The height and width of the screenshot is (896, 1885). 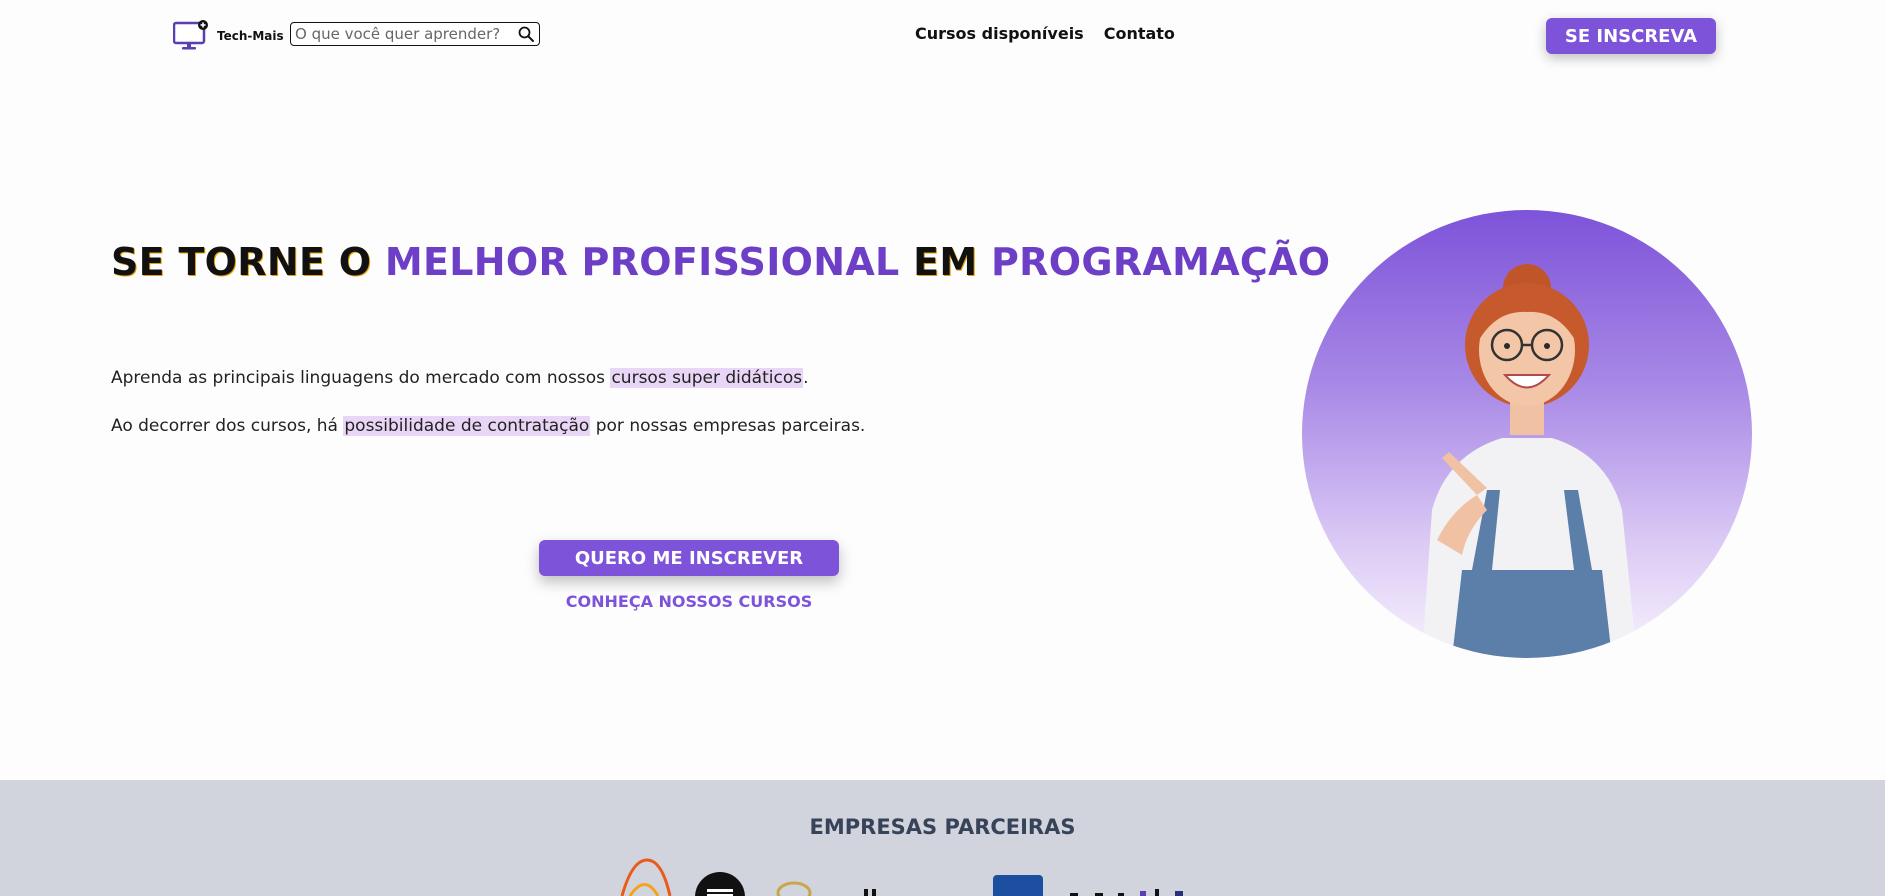 What do you see at coordinates (999, 33) in the screenshot?
I see `nav-link-courses: Cursos disponíveis` at bounding box center [999, 33].